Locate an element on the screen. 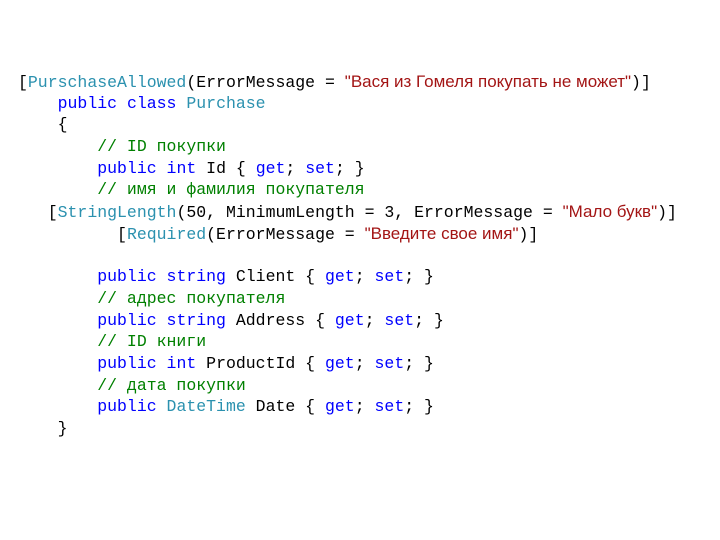 This screenshot has width=720, height=540. comment-token: // дата покупки is located at coordinates (171, 385).